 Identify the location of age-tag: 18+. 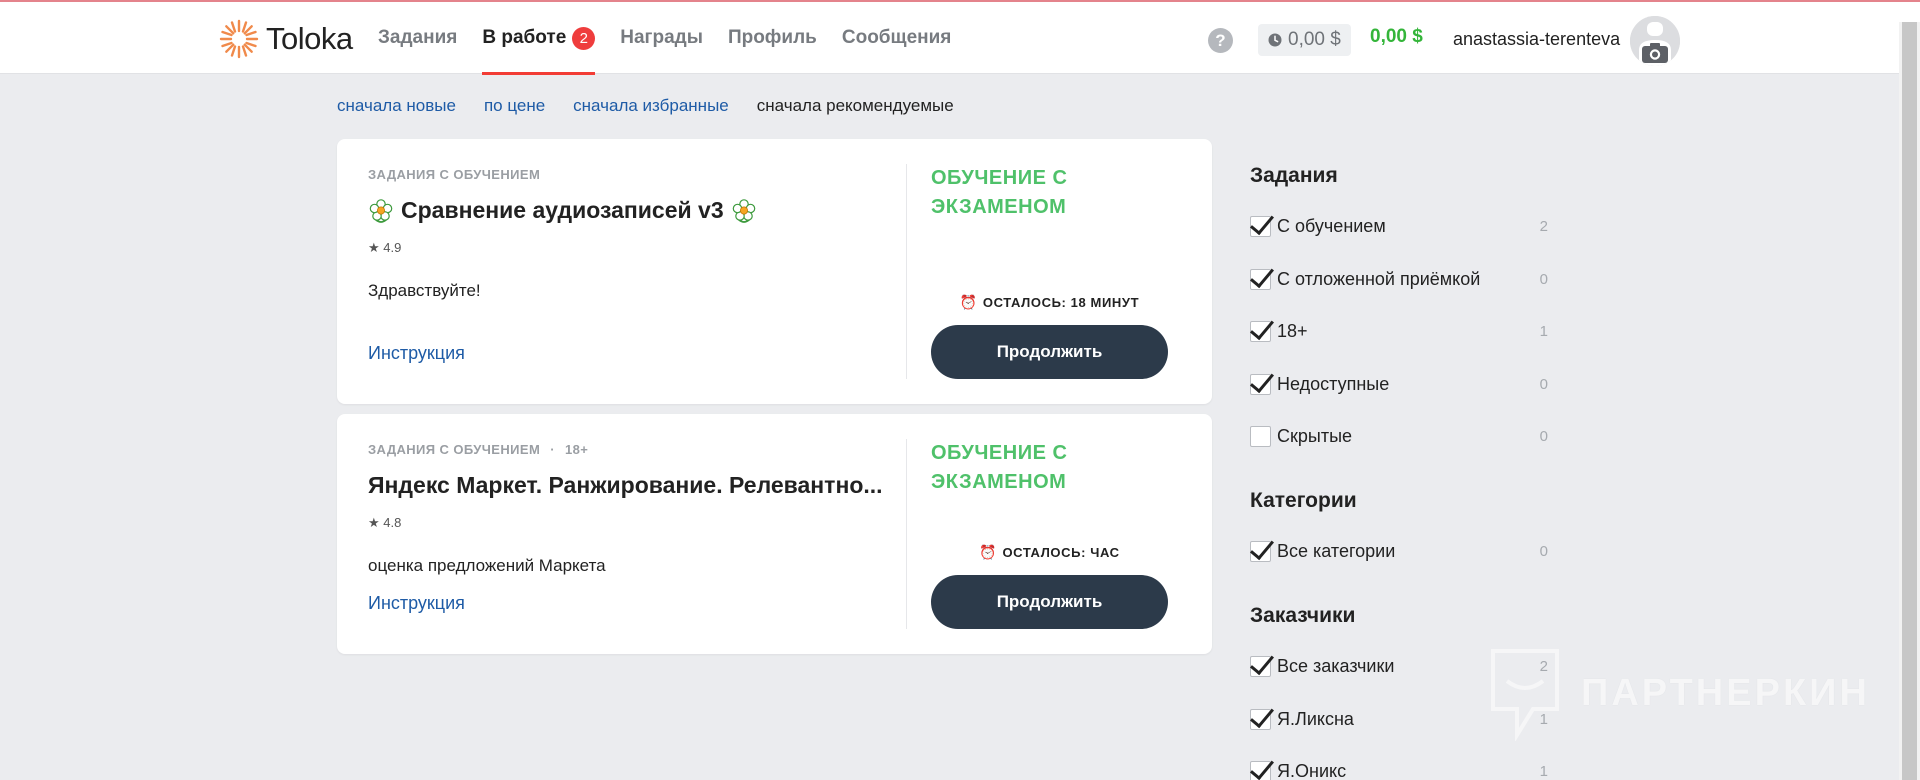
(576, 449).